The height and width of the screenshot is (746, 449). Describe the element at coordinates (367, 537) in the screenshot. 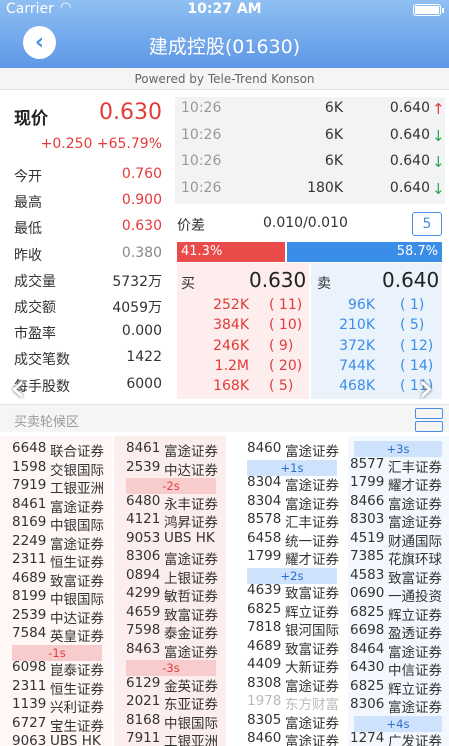

I see `broker-code: 4519` at that location.